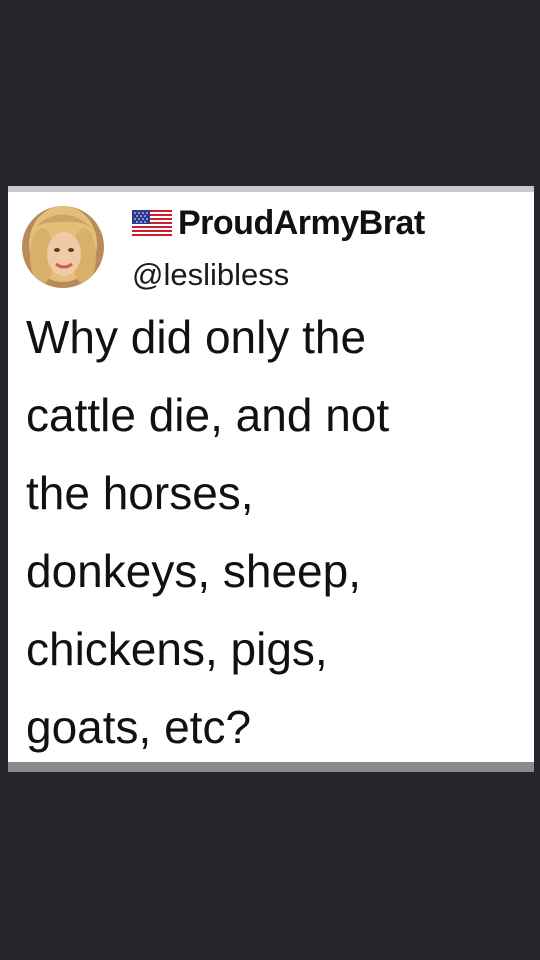 The height and width of the screenshot is (960, 540). What do you see at coordinates (210, 275) in the screenshot?
I see `user-handle: @leslibless` at bounding box center [210, 275].